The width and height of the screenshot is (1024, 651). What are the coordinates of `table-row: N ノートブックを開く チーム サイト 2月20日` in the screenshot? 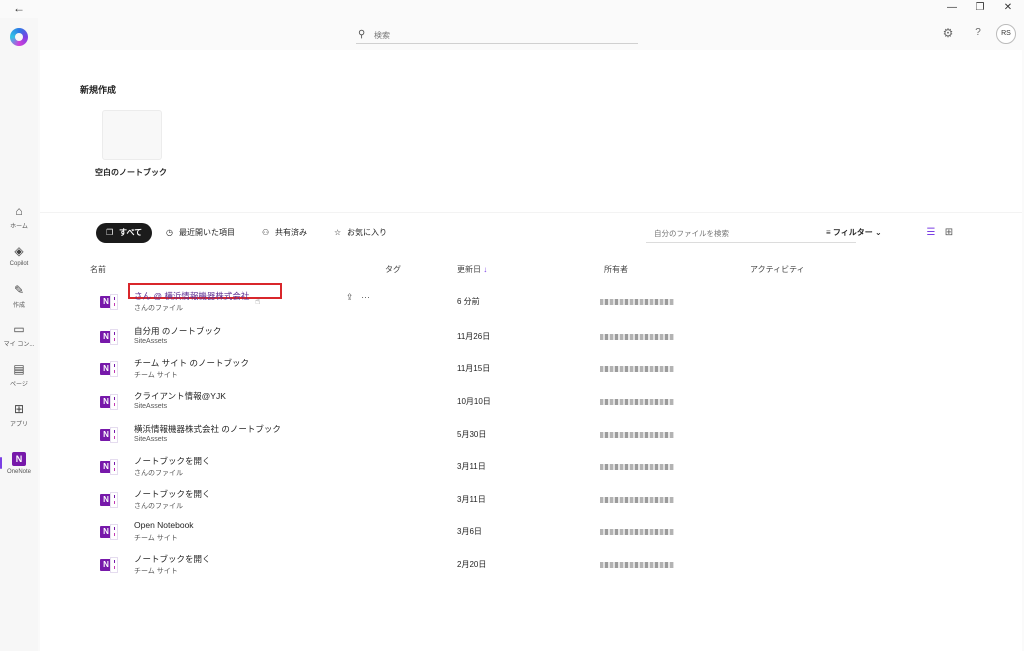 It's located at (540, 565).